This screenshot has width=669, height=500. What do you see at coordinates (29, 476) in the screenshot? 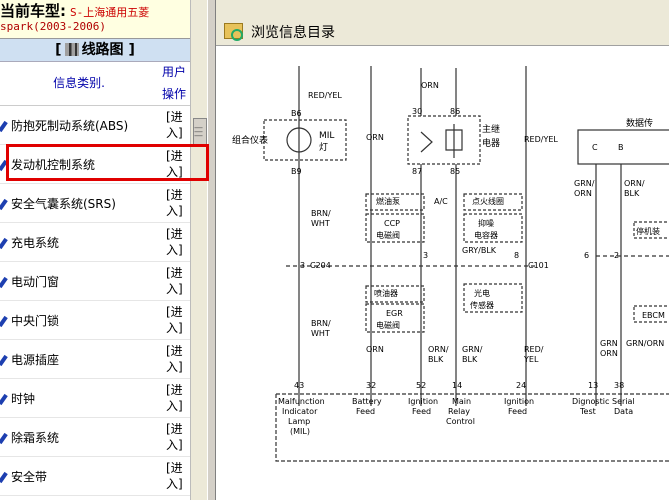
I see `category-label: 安全带` at bounding box center [29, 476].